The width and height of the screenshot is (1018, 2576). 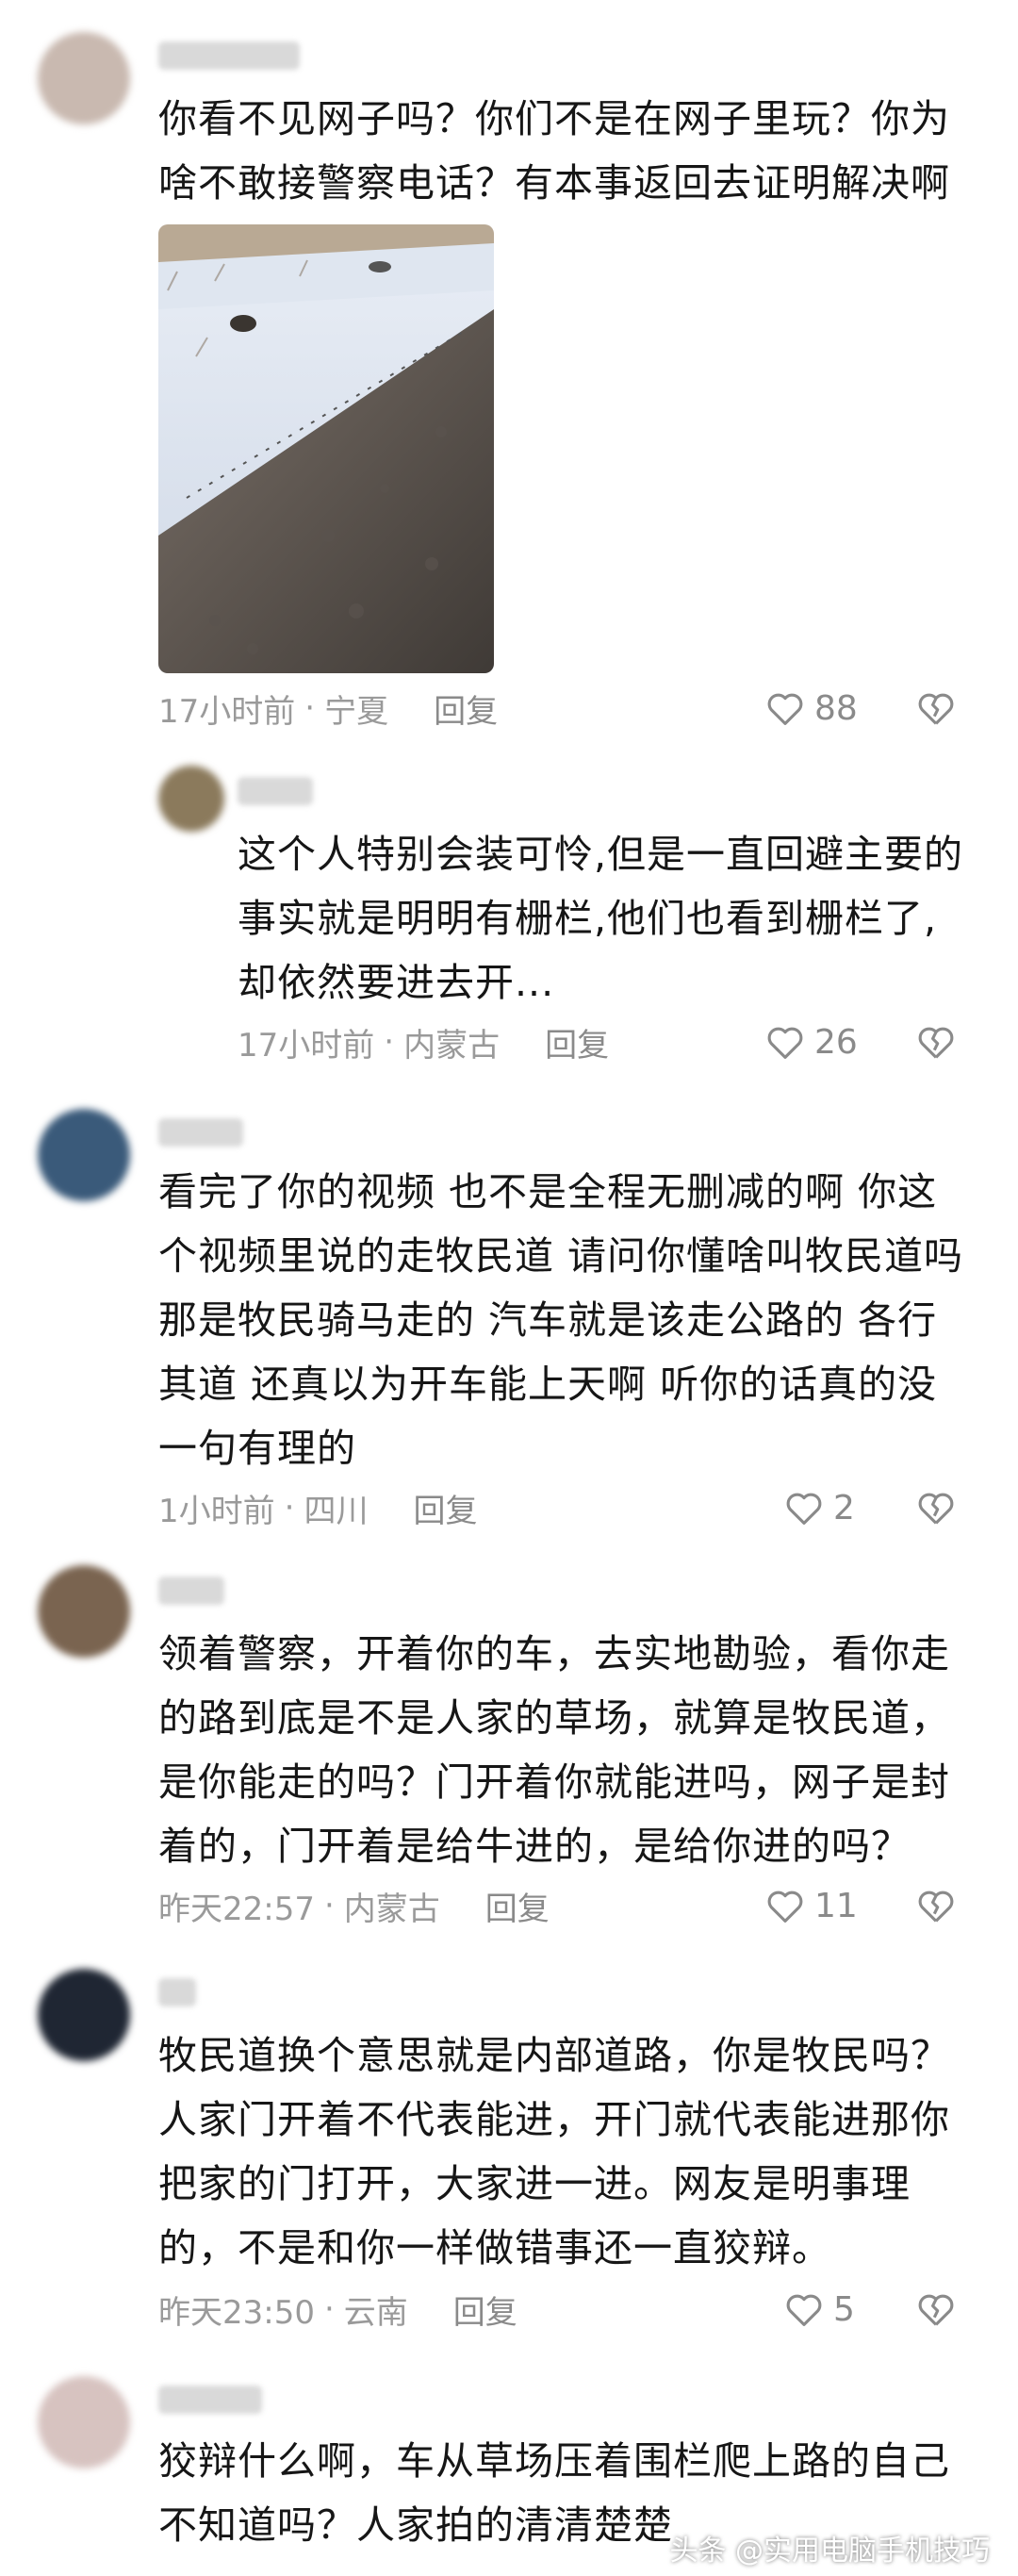 I want to click on like-count: 2, so click(x=844, y=1507).